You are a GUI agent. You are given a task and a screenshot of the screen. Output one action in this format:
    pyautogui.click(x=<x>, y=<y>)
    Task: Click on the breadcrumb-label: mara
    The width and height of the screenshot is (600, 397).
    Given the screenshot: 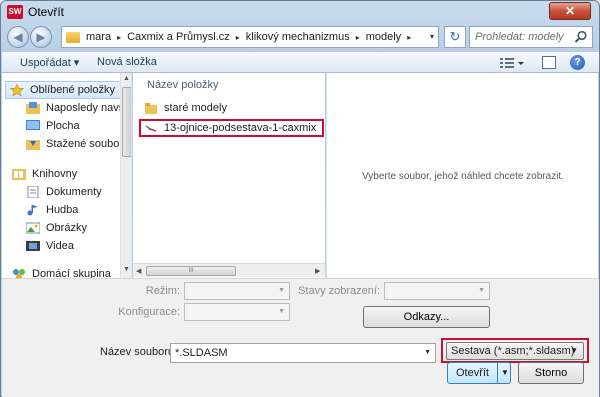 What is the action you would take?
    pyautogui.click(x=99, y=37)
    